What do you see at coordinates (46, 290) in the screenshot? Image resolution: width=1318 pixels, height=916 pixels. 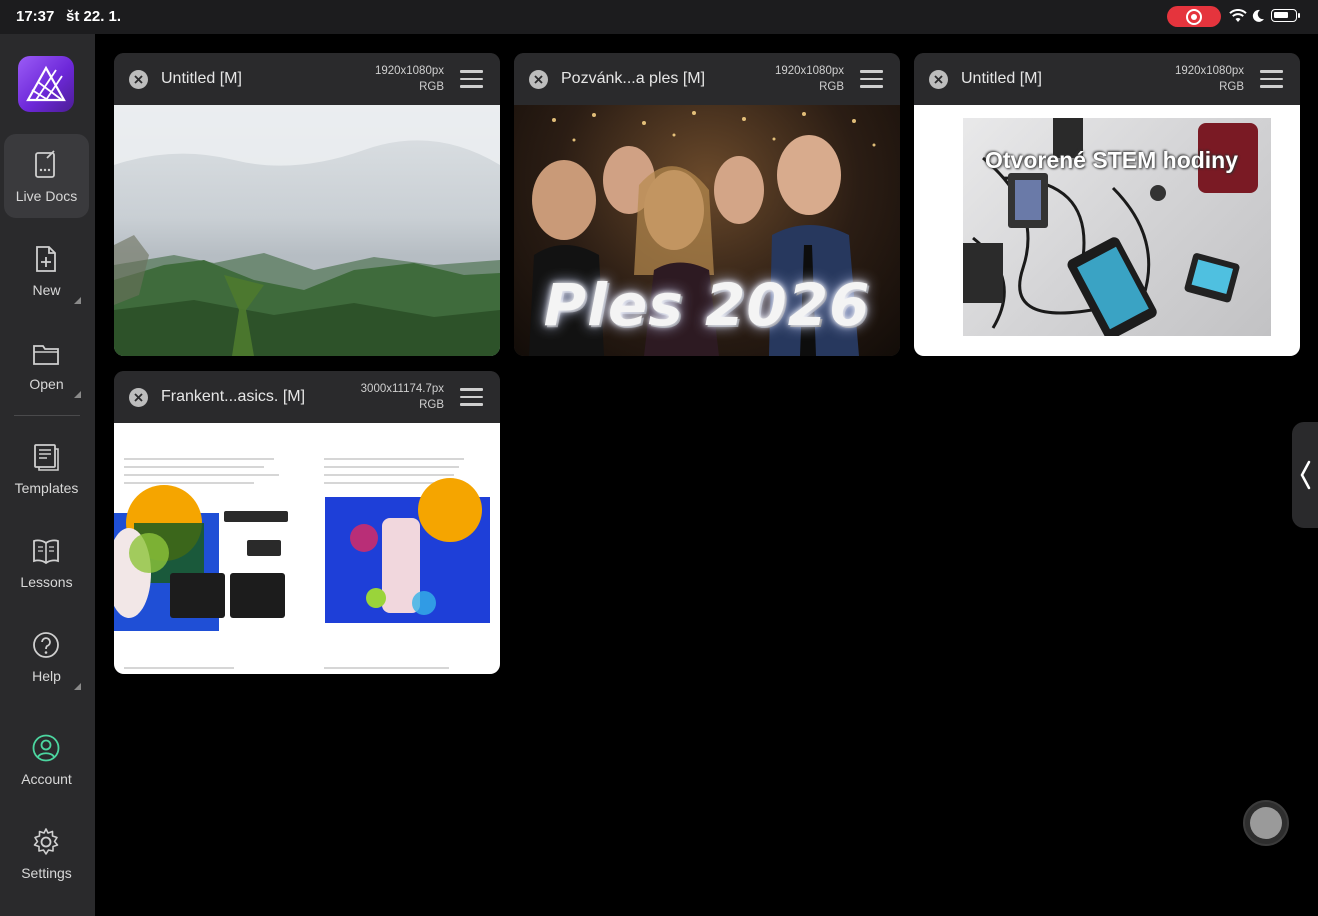 I see `sidebar-item-label: New` at bounding box center [46, 290].